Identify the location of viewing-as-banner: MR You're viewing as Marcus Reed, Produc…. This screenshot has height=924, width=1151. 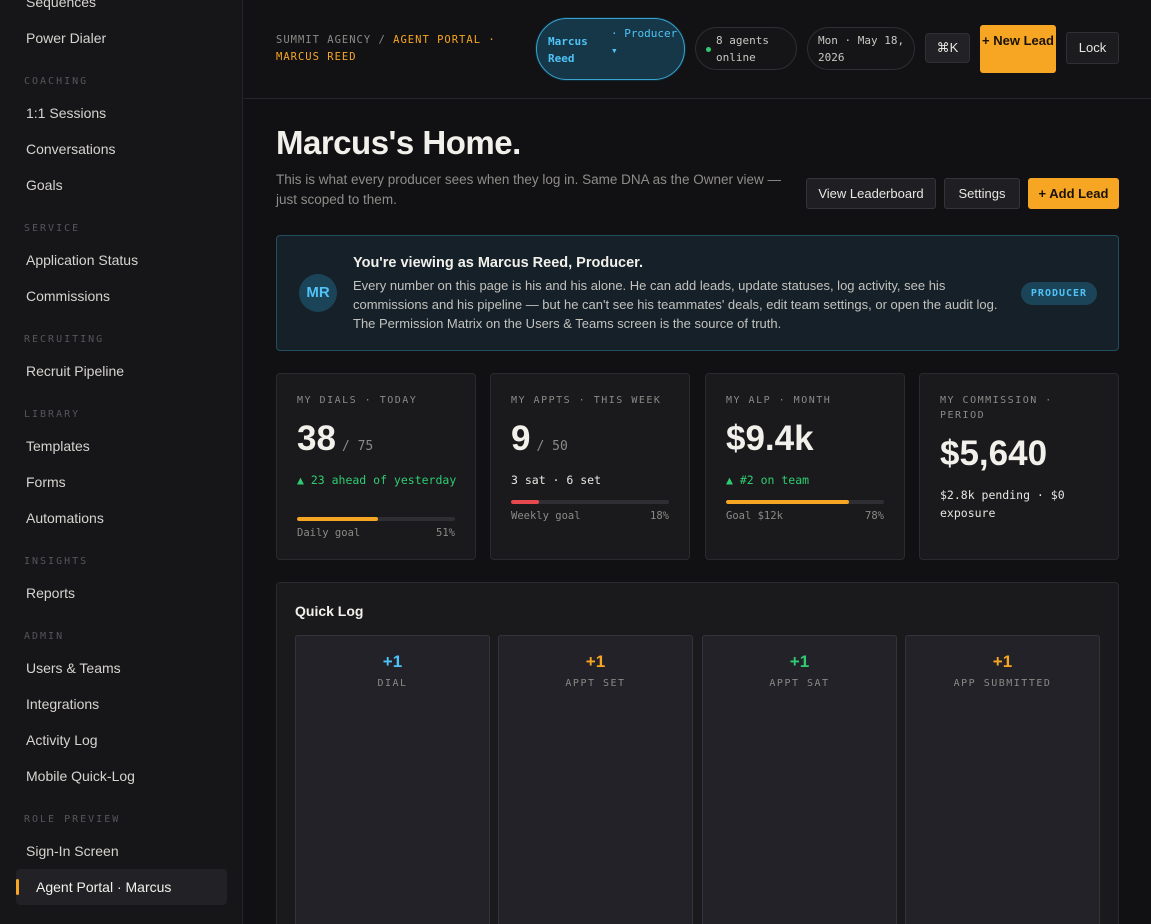
(697, 293).